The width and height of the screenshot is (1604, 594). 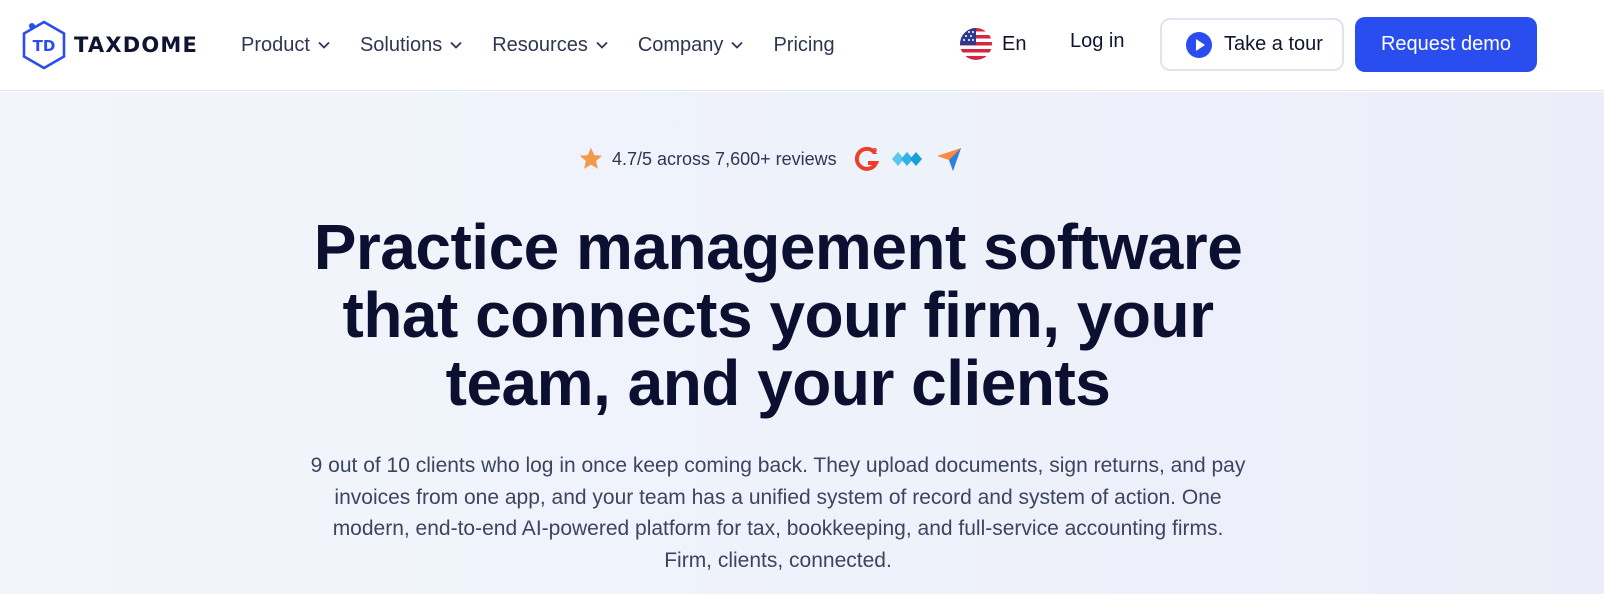 I want to click on request-demo-button: Request demo, so click(x=1446, y=44).